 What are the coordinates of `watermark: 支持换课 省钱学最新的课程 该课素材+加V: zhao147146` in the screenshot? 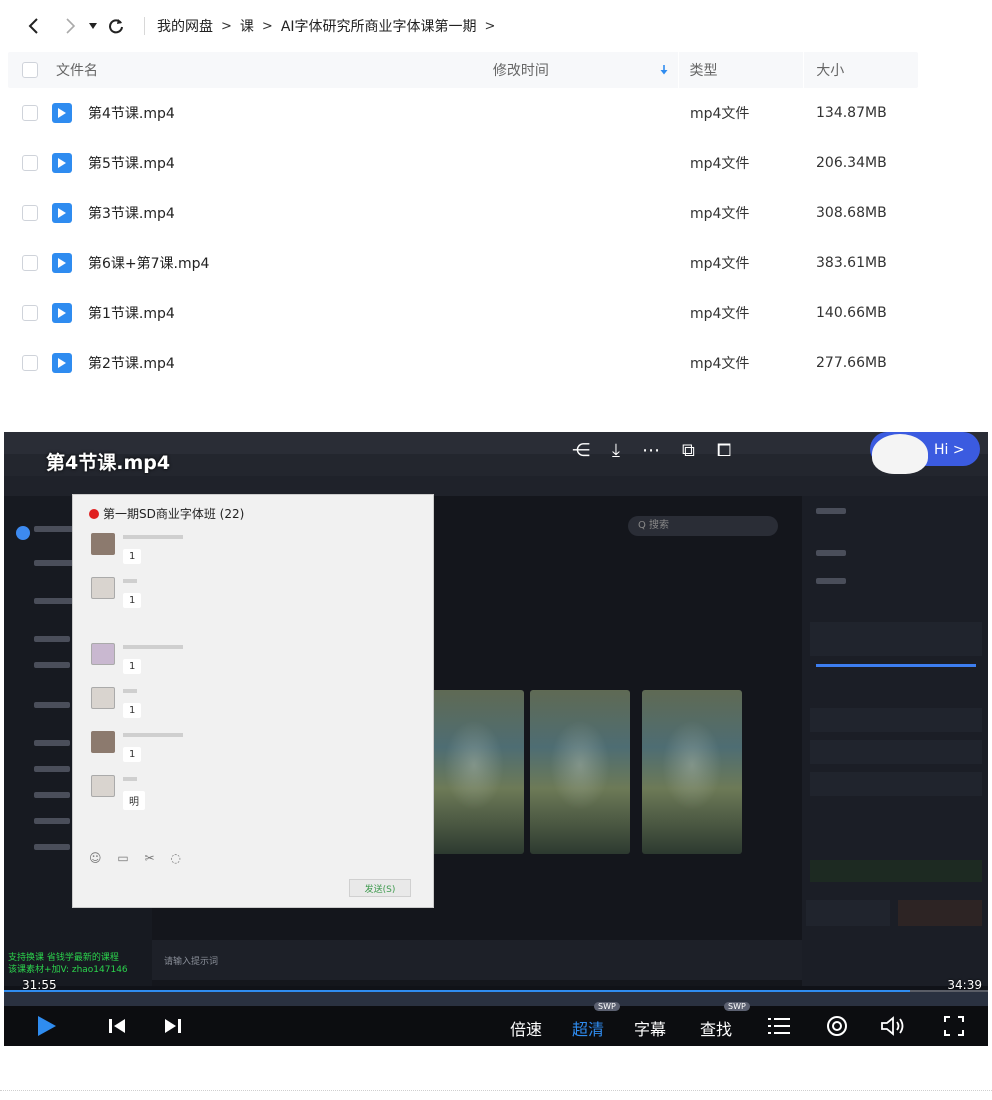 It's located at (68, 964).